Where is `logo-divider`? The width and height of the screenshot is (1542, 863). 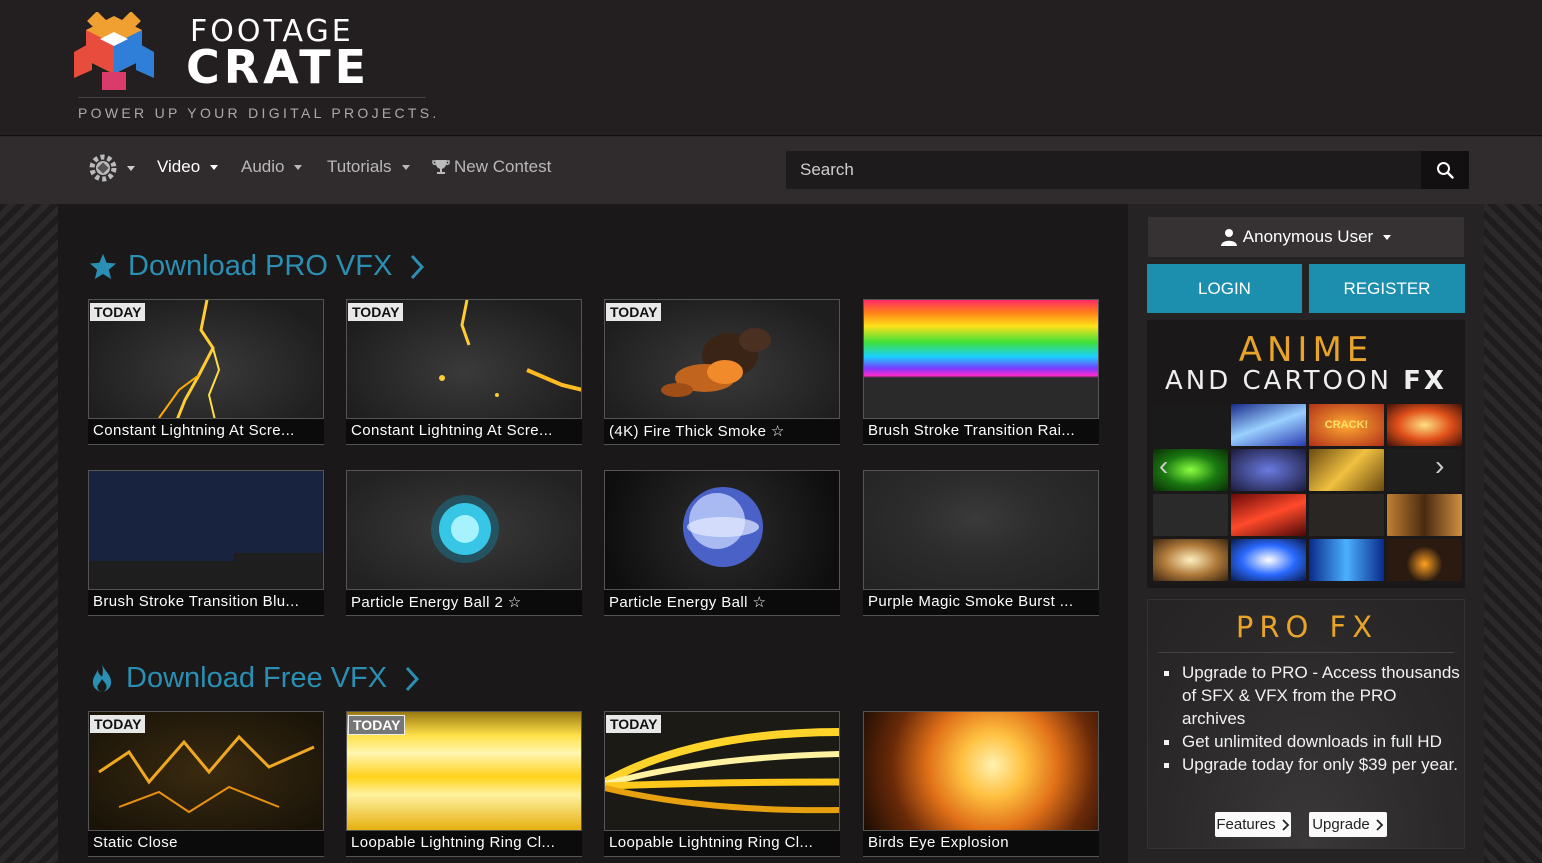
logo-divider is located at coordinates (252, 97).